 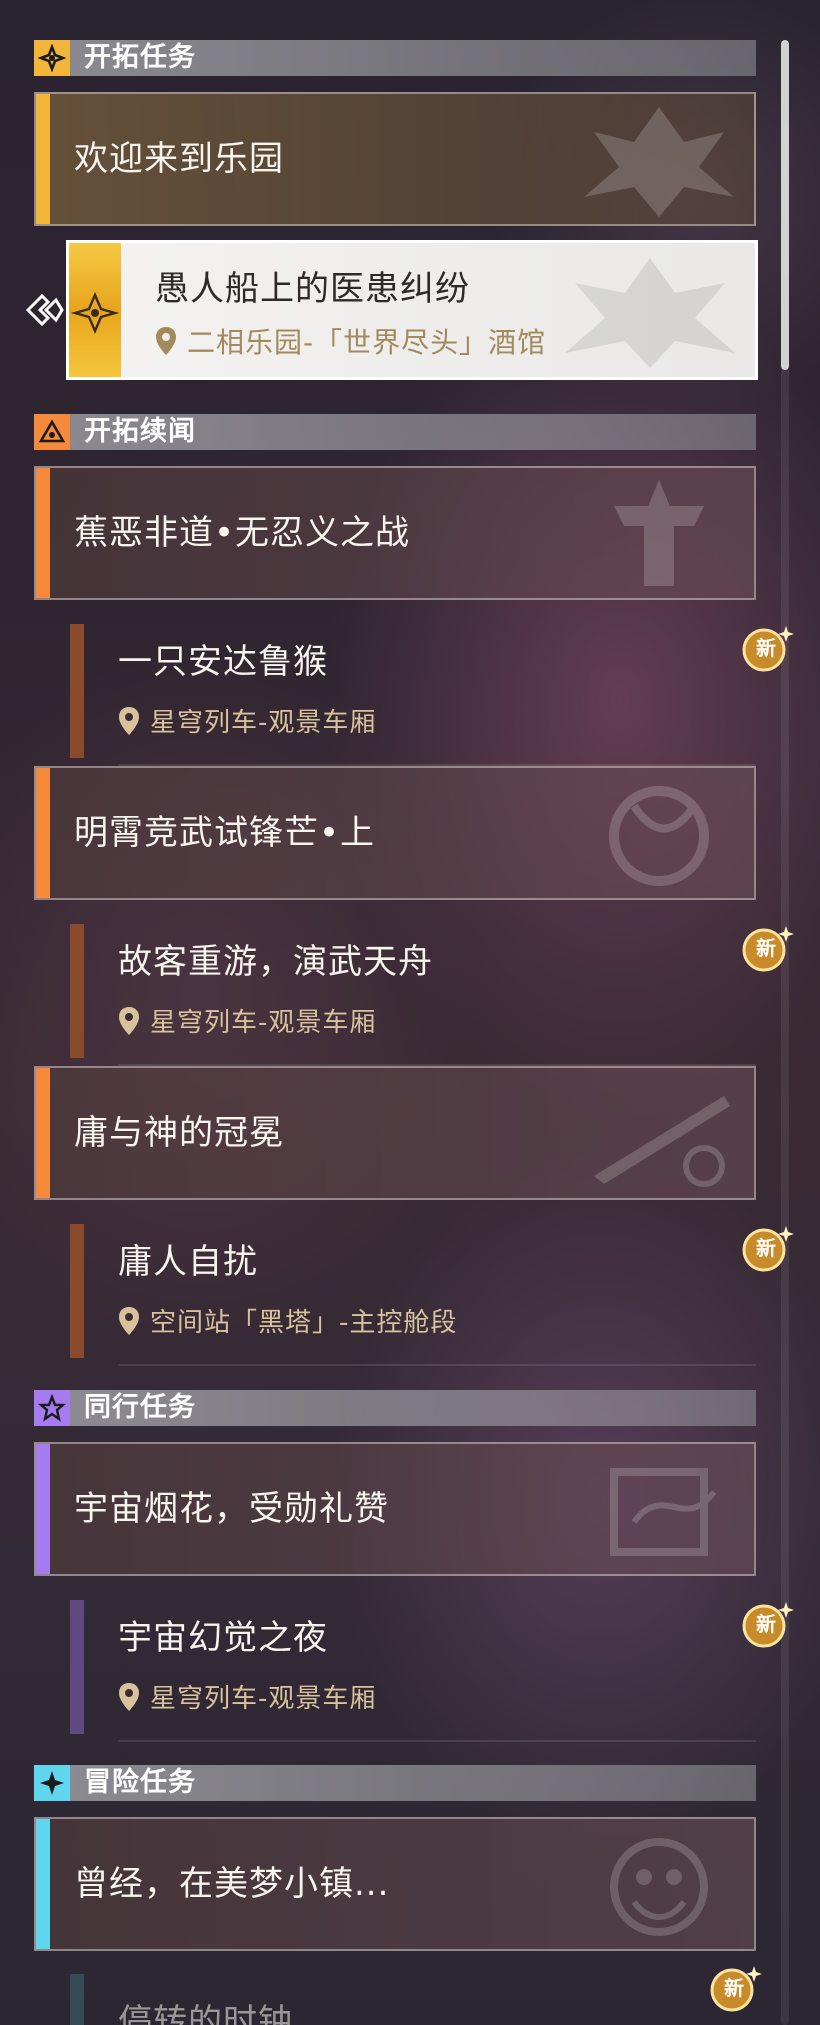 What do you see at coordinates (223, 1638) in the screenshot?
I see `sub-quest-title: 宇宙幻觉之夜` at bounding box center [223, 1638].